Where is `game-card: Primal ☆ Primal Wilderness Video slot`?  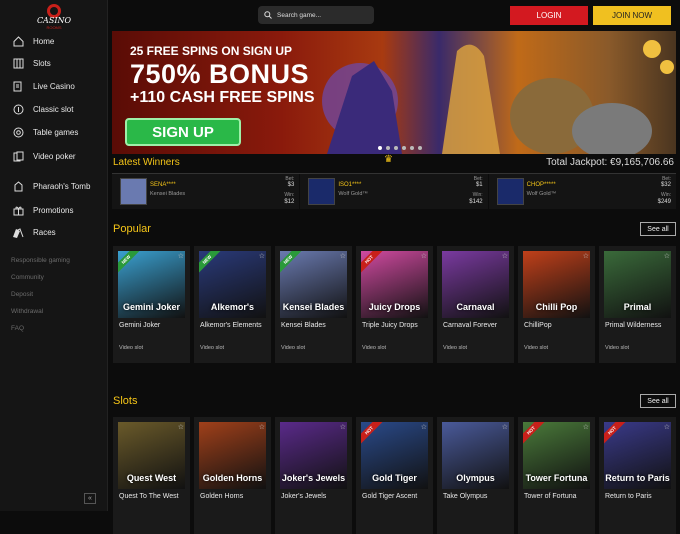 game-card: Primal ☆ Primal Wilderness Video slot is located at coordinates (637, 304).